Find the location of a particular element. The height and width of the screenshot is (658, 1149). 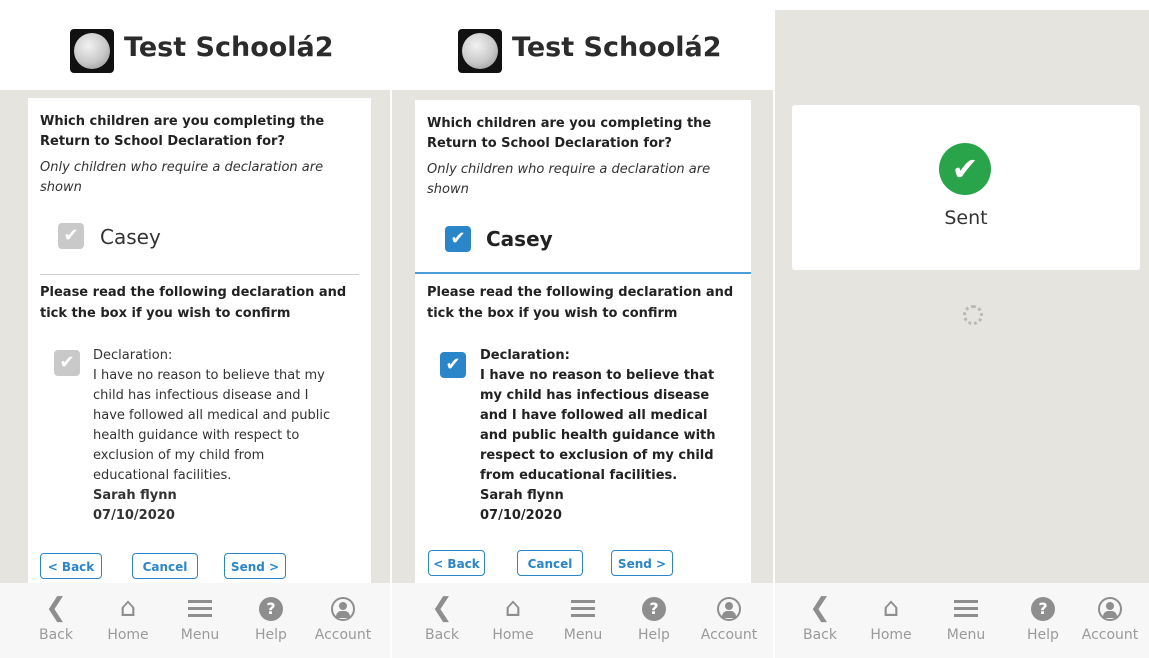

loading-spinner-icon is located at coordinates (973, 315).